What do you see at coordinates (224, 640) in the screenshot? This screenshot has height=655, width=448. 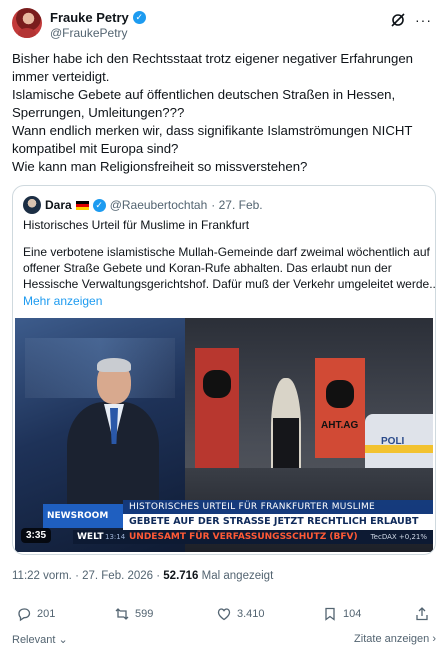 I see `replies-footer: Relevant ⌄ Zitate anzeigen ›` at bounding box center [224, 640].